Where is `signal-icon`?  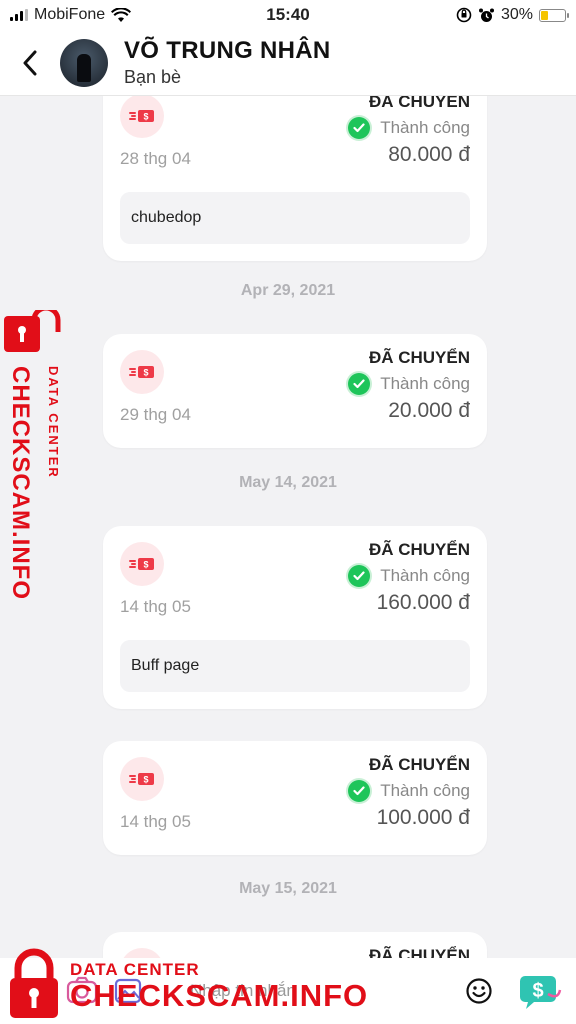 signal-icon is located at coordinates (19, 15).